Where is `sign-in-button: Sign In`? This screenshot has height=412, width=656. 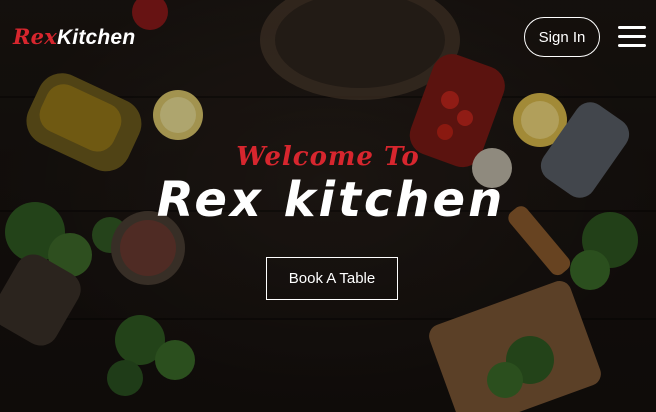
sign-in-button: Sign In is located at coordinates (562, 37).